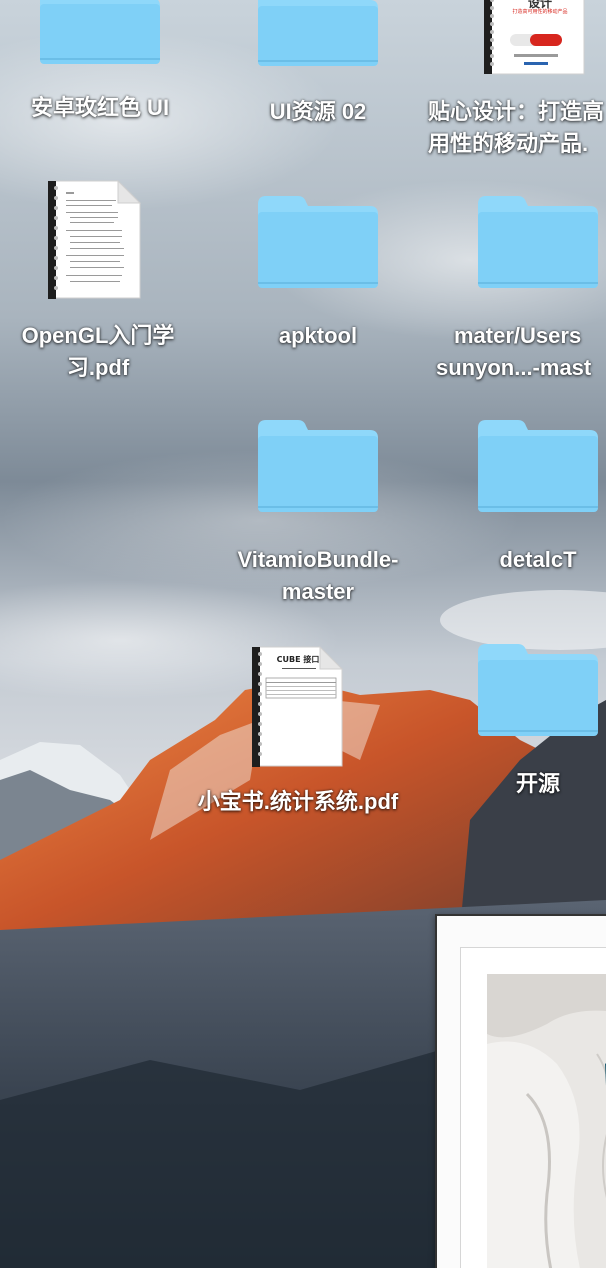  What do you see at coordinates (318, 111) in the screenshot?
I see `desktop-item-label: UI资源 02` at bounding box center [318, 111].